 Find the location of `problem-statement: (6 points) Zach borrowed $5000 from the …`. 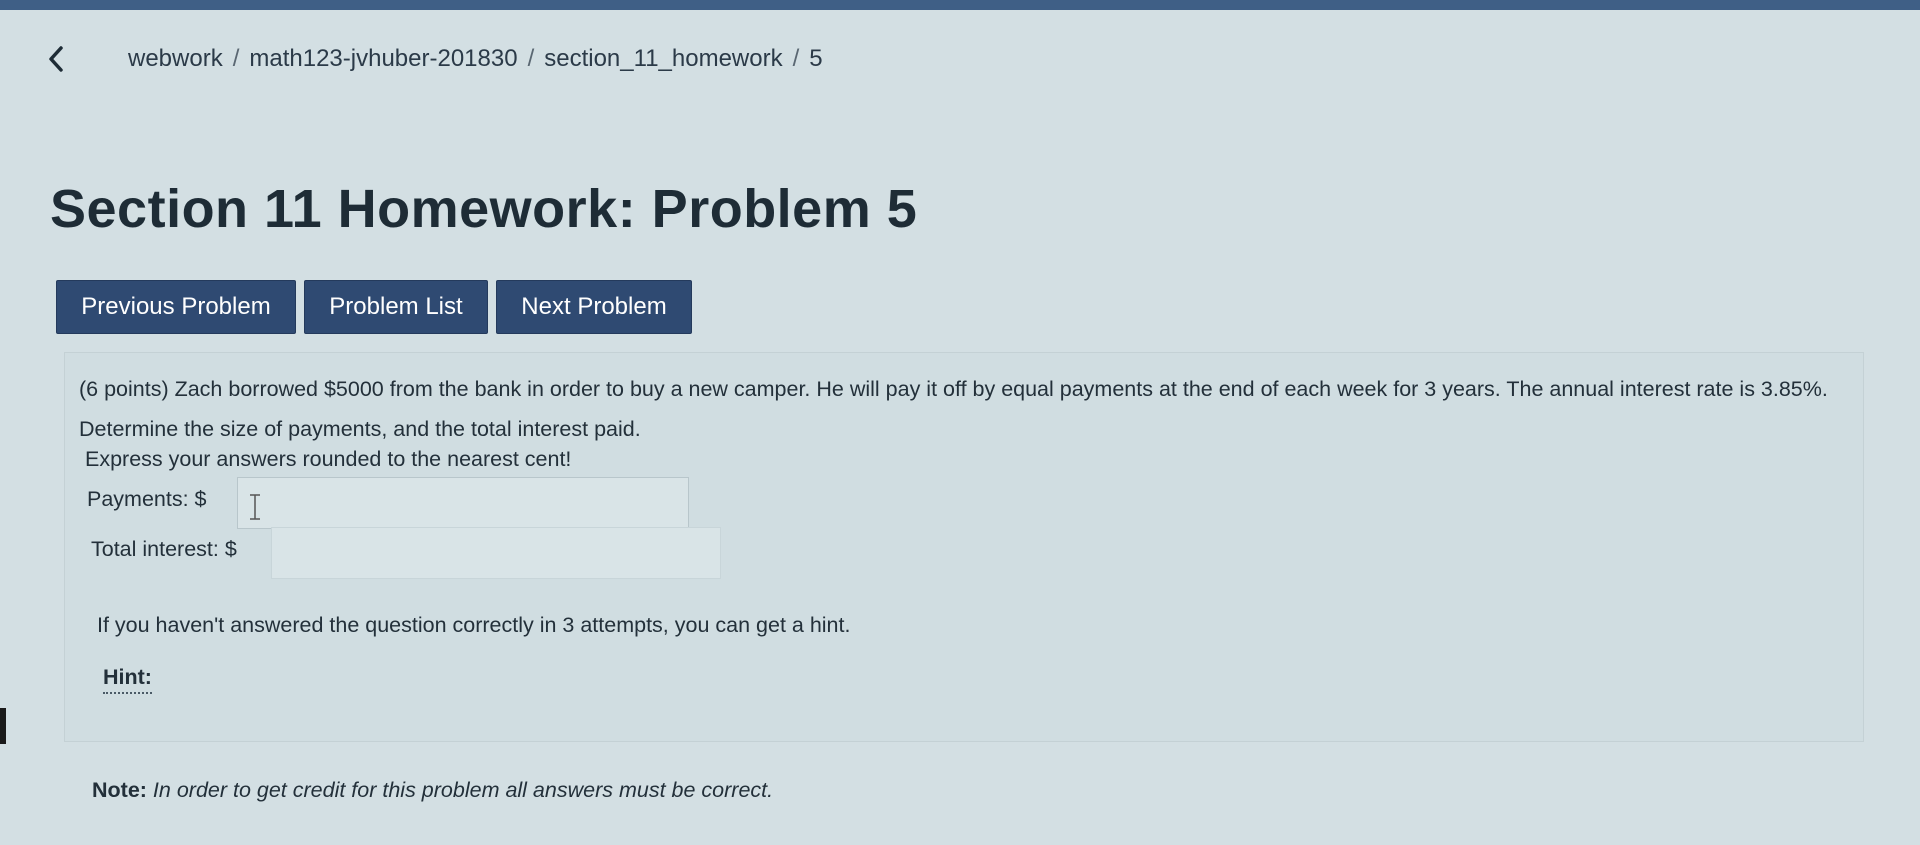

problem-statement: (6 points) Zach borrowed $5000 from the … is located at coordinates (953, 409).